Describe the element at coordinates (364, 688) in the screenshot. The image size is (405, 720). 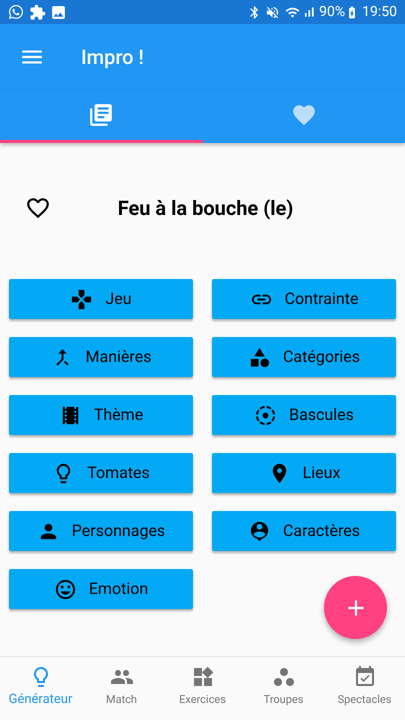
I see `nav-item: Spectacles` at that location.